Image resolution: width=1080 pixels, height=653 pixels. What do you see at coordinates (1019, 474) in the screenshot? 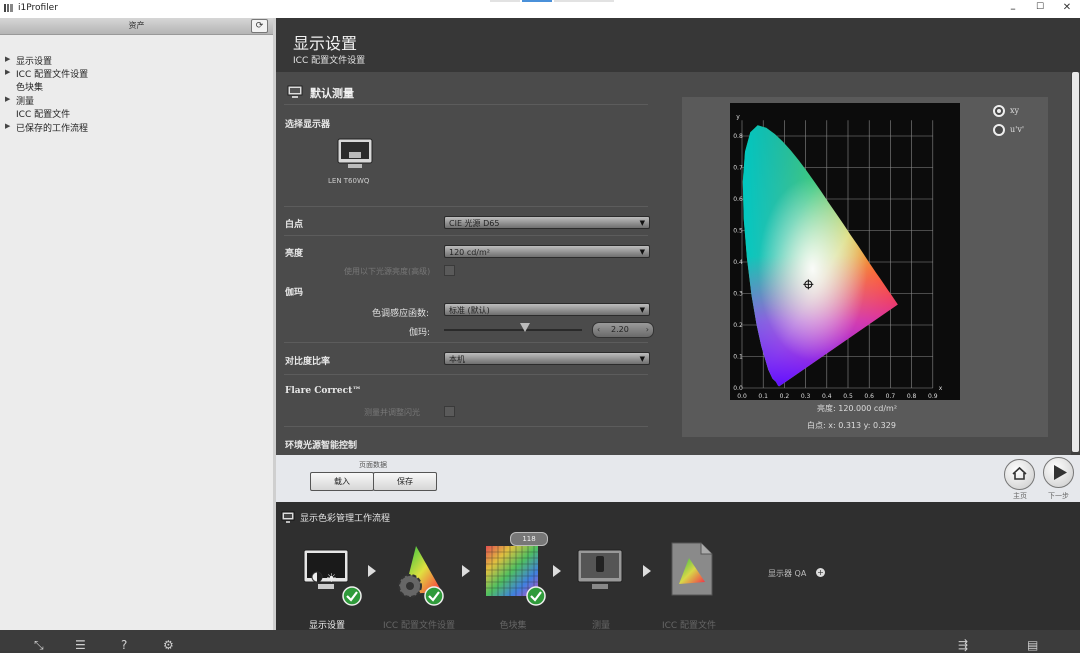
I see `home-button` at bounding box center [1019, 474].